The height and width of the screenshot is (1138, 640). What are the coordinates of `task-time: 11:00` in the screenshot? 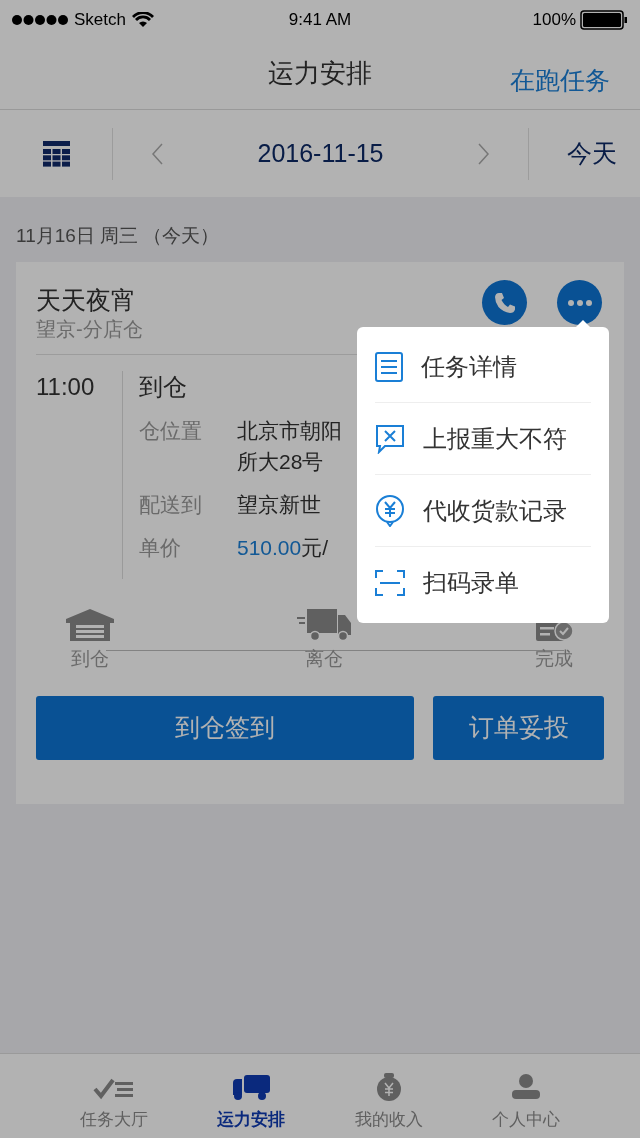 It's located at (66, 387).